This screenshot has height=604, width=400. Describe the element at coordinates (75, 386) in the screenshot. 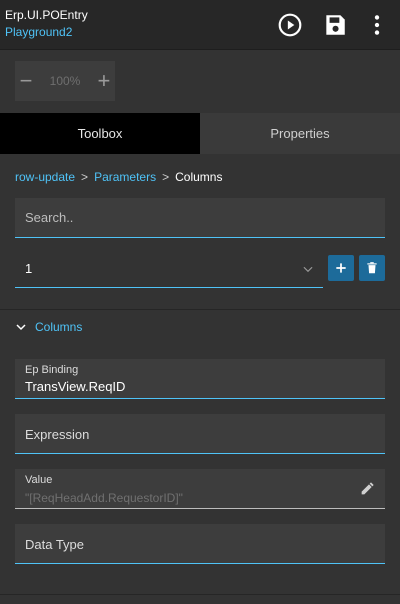

I see `ep-binding-value: TransView.ReqID` at that location.